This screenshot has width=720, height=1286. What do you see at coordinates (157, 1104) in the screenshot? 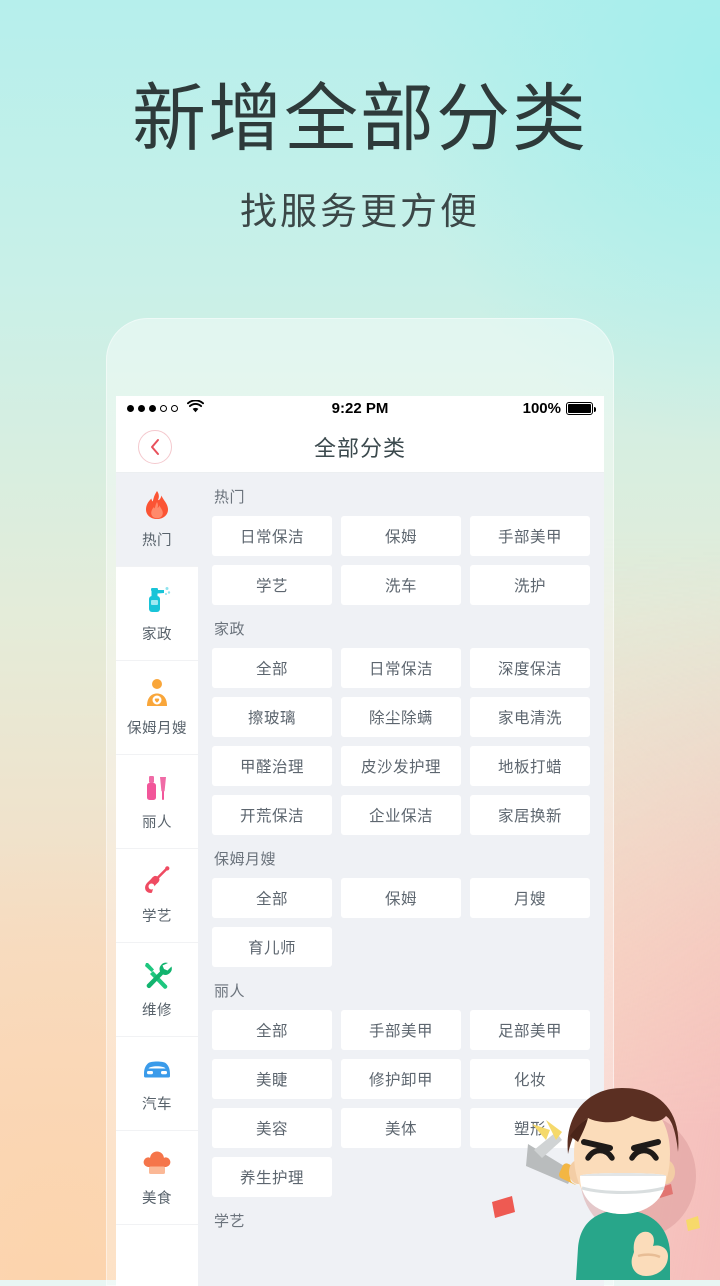
I see `sidebar-item-label: 汽车` at bounding box center [157, 1104].